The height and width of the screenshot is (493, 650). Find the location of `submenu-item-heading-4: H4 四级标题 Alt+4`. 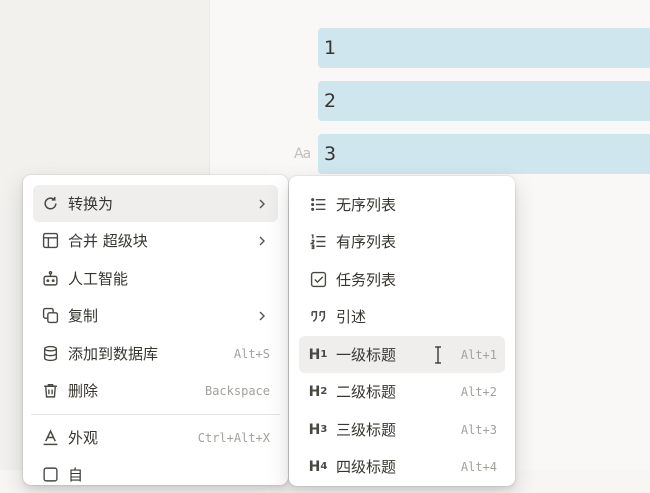

submenu-item-heading-4: H4 四级标题 Alt+4 is located at coordinates (402, 466).